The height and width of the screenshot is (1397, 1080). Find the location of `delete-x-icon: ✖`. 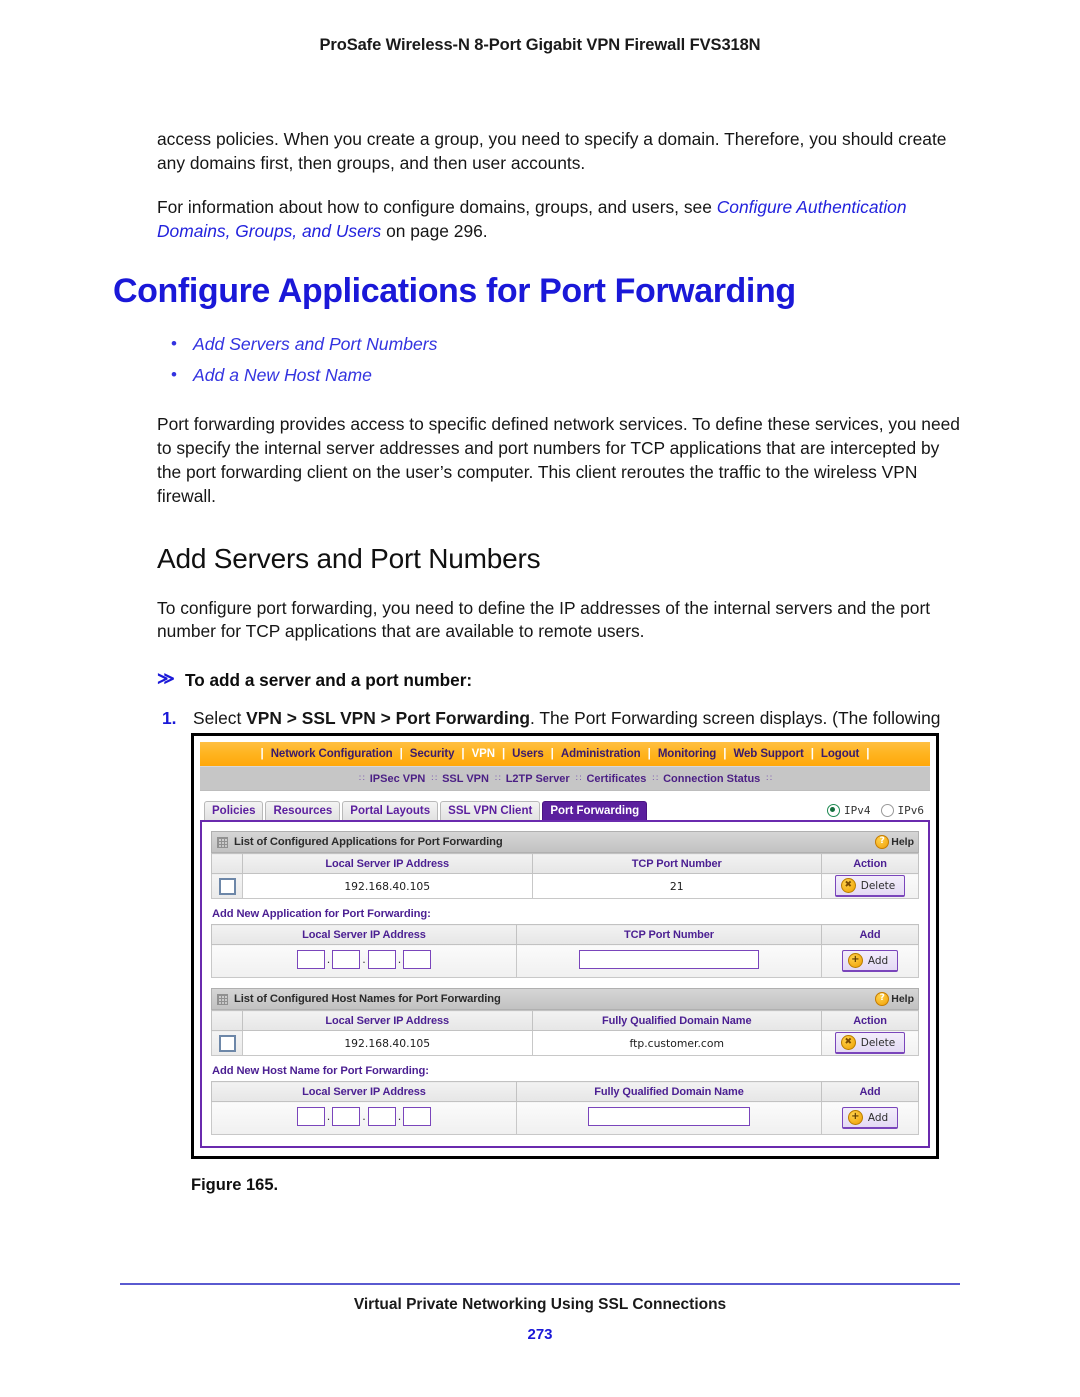

delete-x-icon: ✖ is located at coordinates (848, 1042).